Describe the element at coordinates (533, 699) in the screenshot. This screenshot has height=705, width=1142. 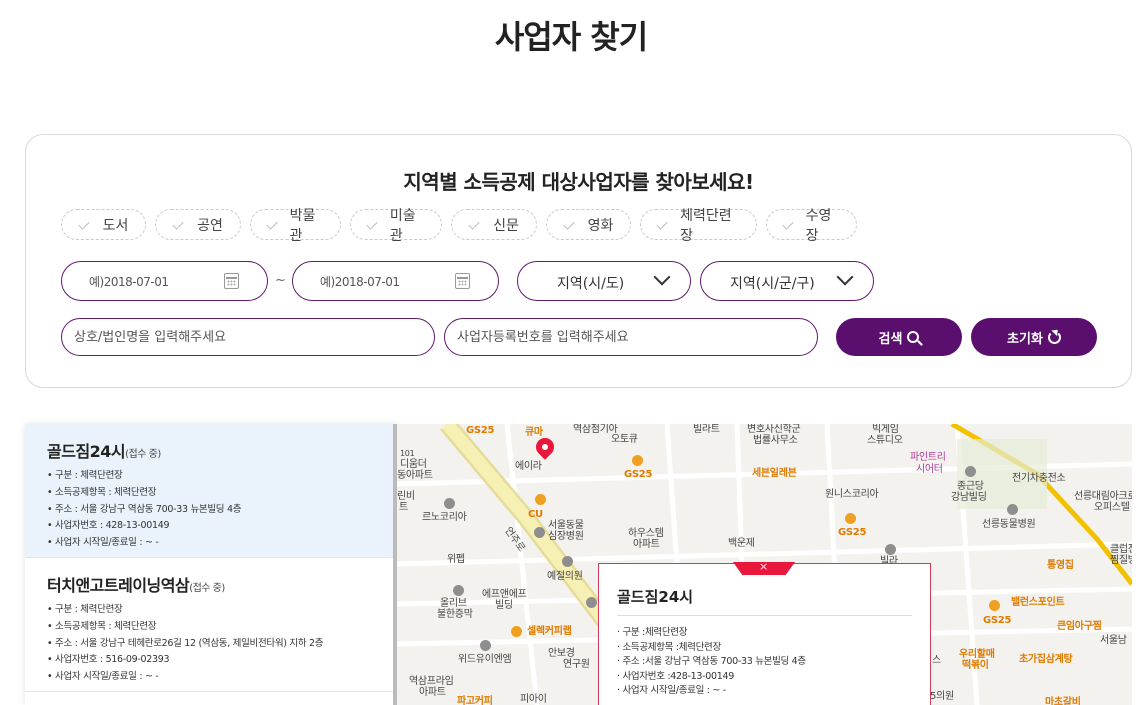
I see `map-poi-label: 피아이` at that location.